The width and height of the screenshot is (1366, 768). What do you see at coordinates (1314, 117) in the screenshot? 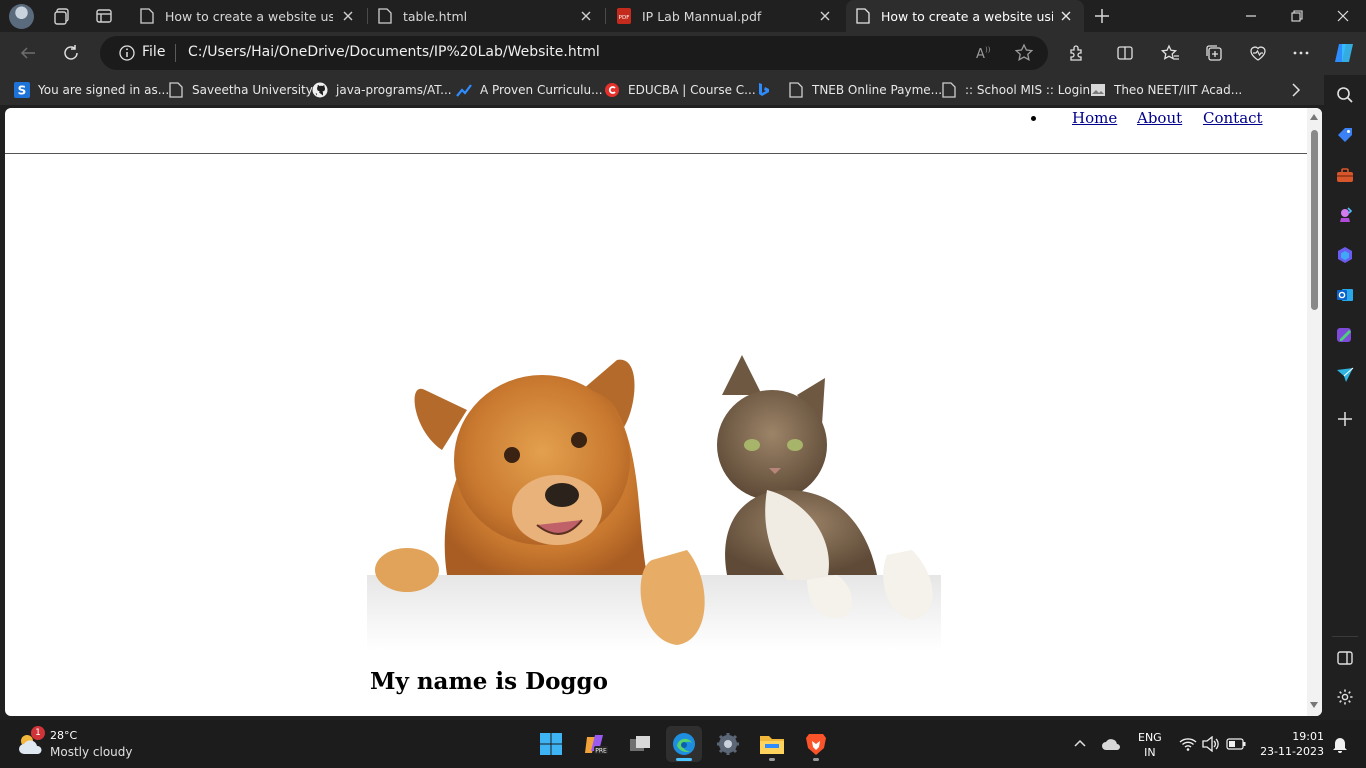
I see `scroll-up-arrow-icon` at bounding box center [1314, 117].